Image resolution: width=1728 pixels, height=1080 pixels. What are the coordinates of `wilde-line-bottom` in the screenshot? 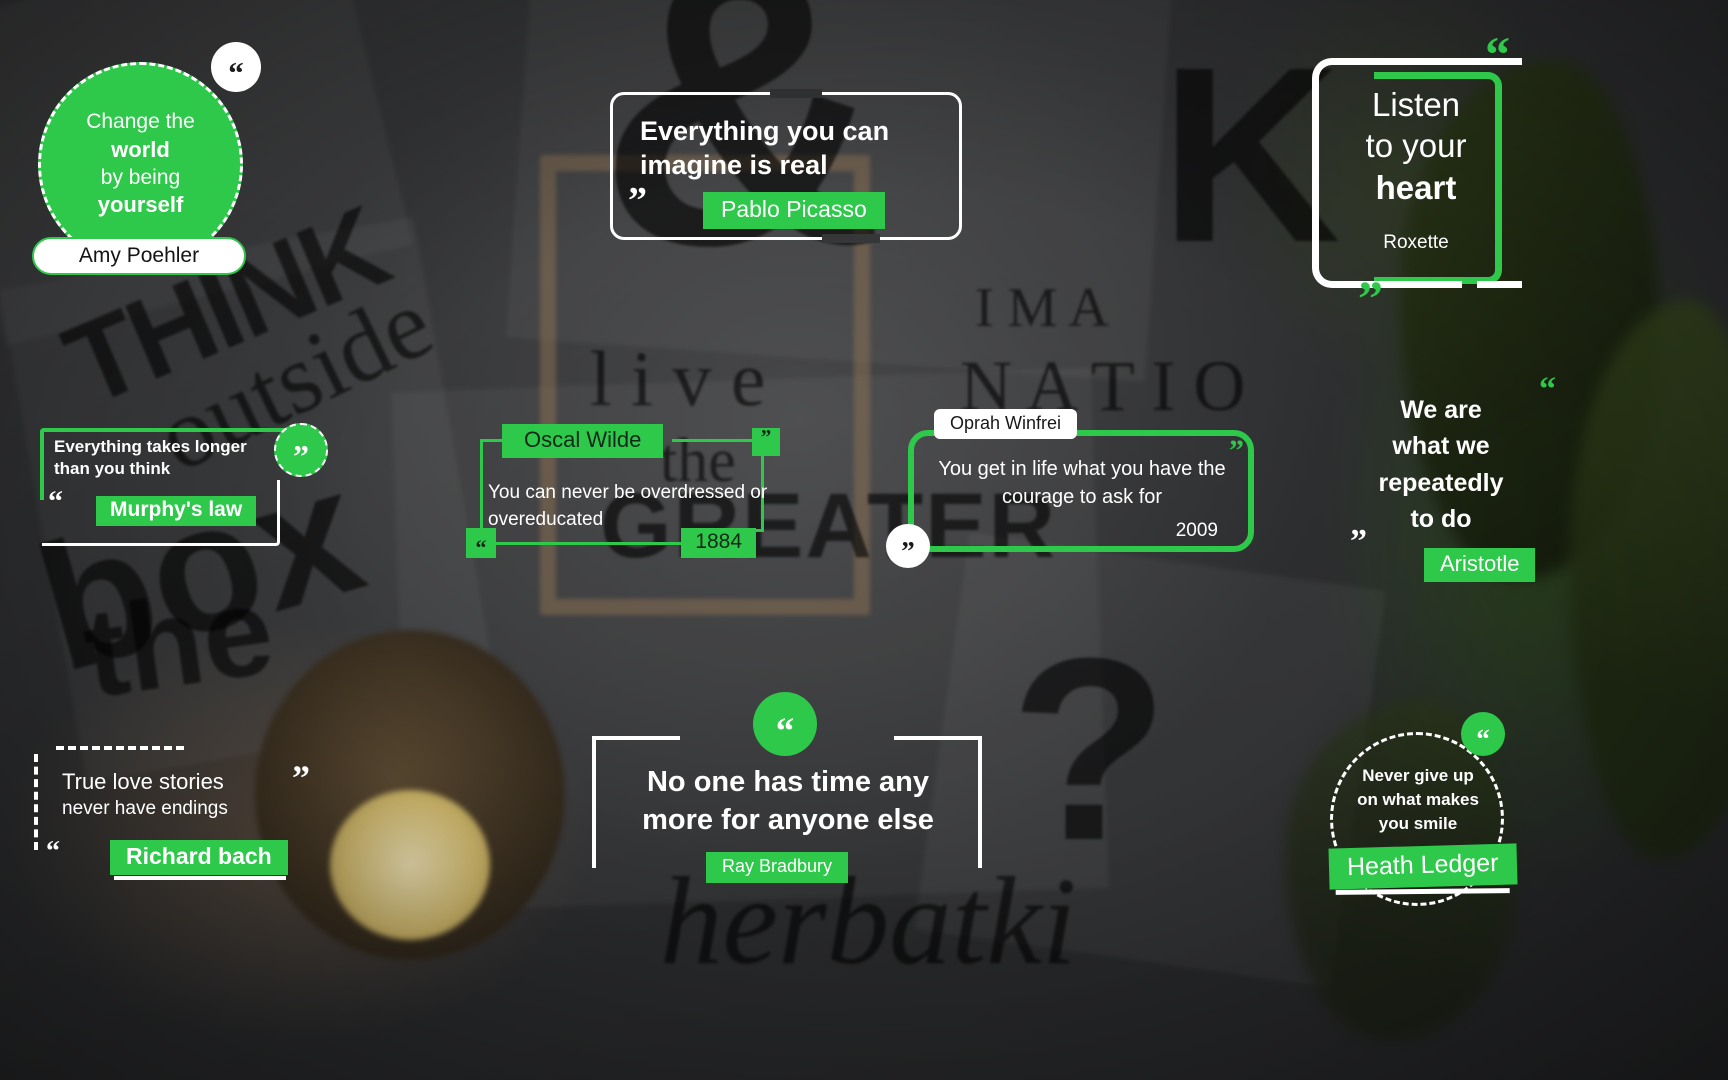 It's located at (590, 543).